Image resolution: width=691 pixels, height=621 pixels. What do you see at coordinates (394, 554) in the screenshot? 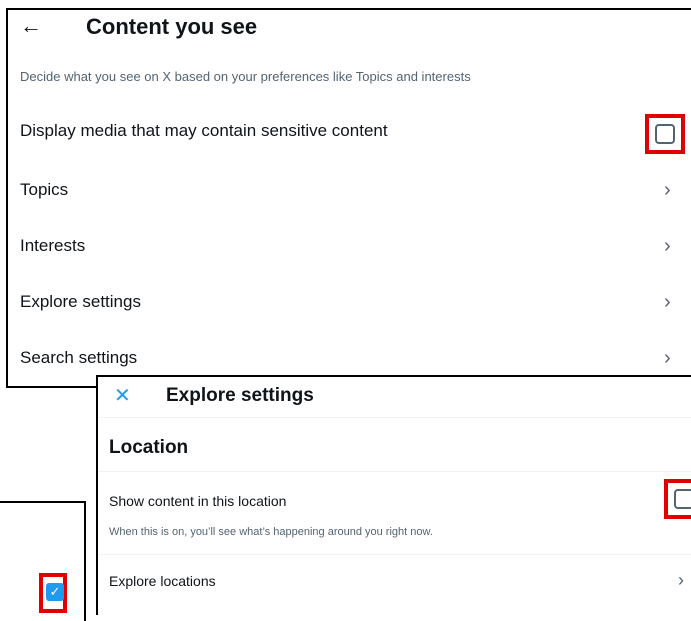
I see `divider` at bounding box center [394, 554].